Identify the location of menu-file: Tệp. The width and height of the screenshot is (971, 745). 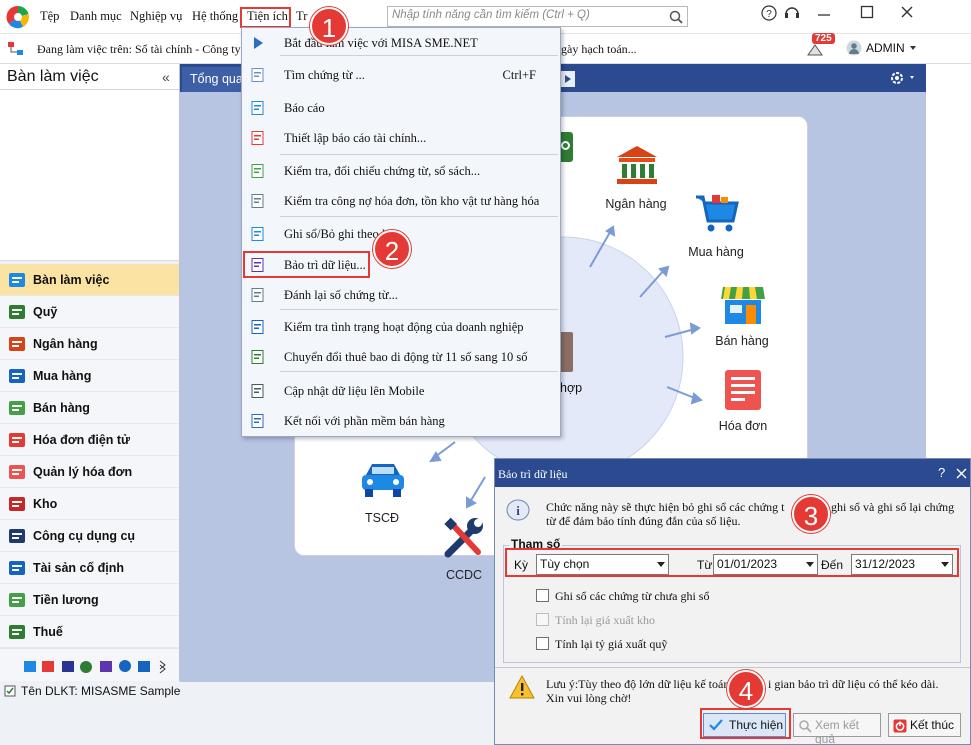
(49, 16).